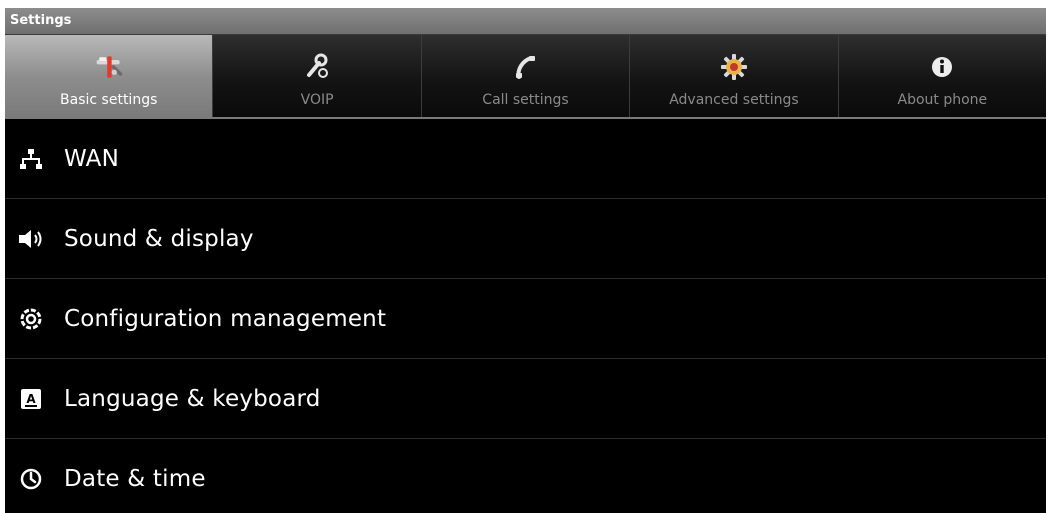  I want to click on tab-about-phone: About phone, so click(942, 76).